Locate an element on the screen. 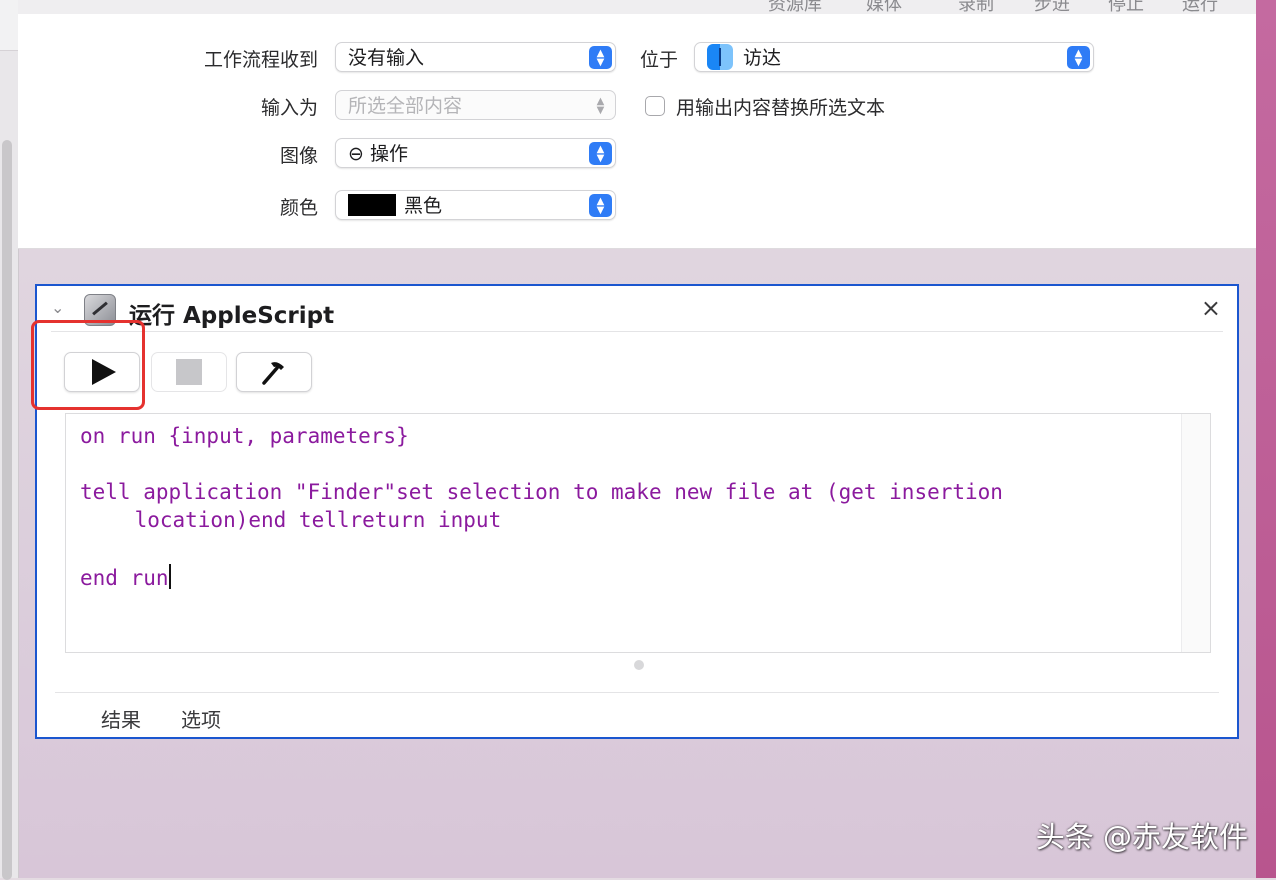 The height and width of the screenshot is (880, 1276). left-scroll-strip is located at coordinates (9, 440).